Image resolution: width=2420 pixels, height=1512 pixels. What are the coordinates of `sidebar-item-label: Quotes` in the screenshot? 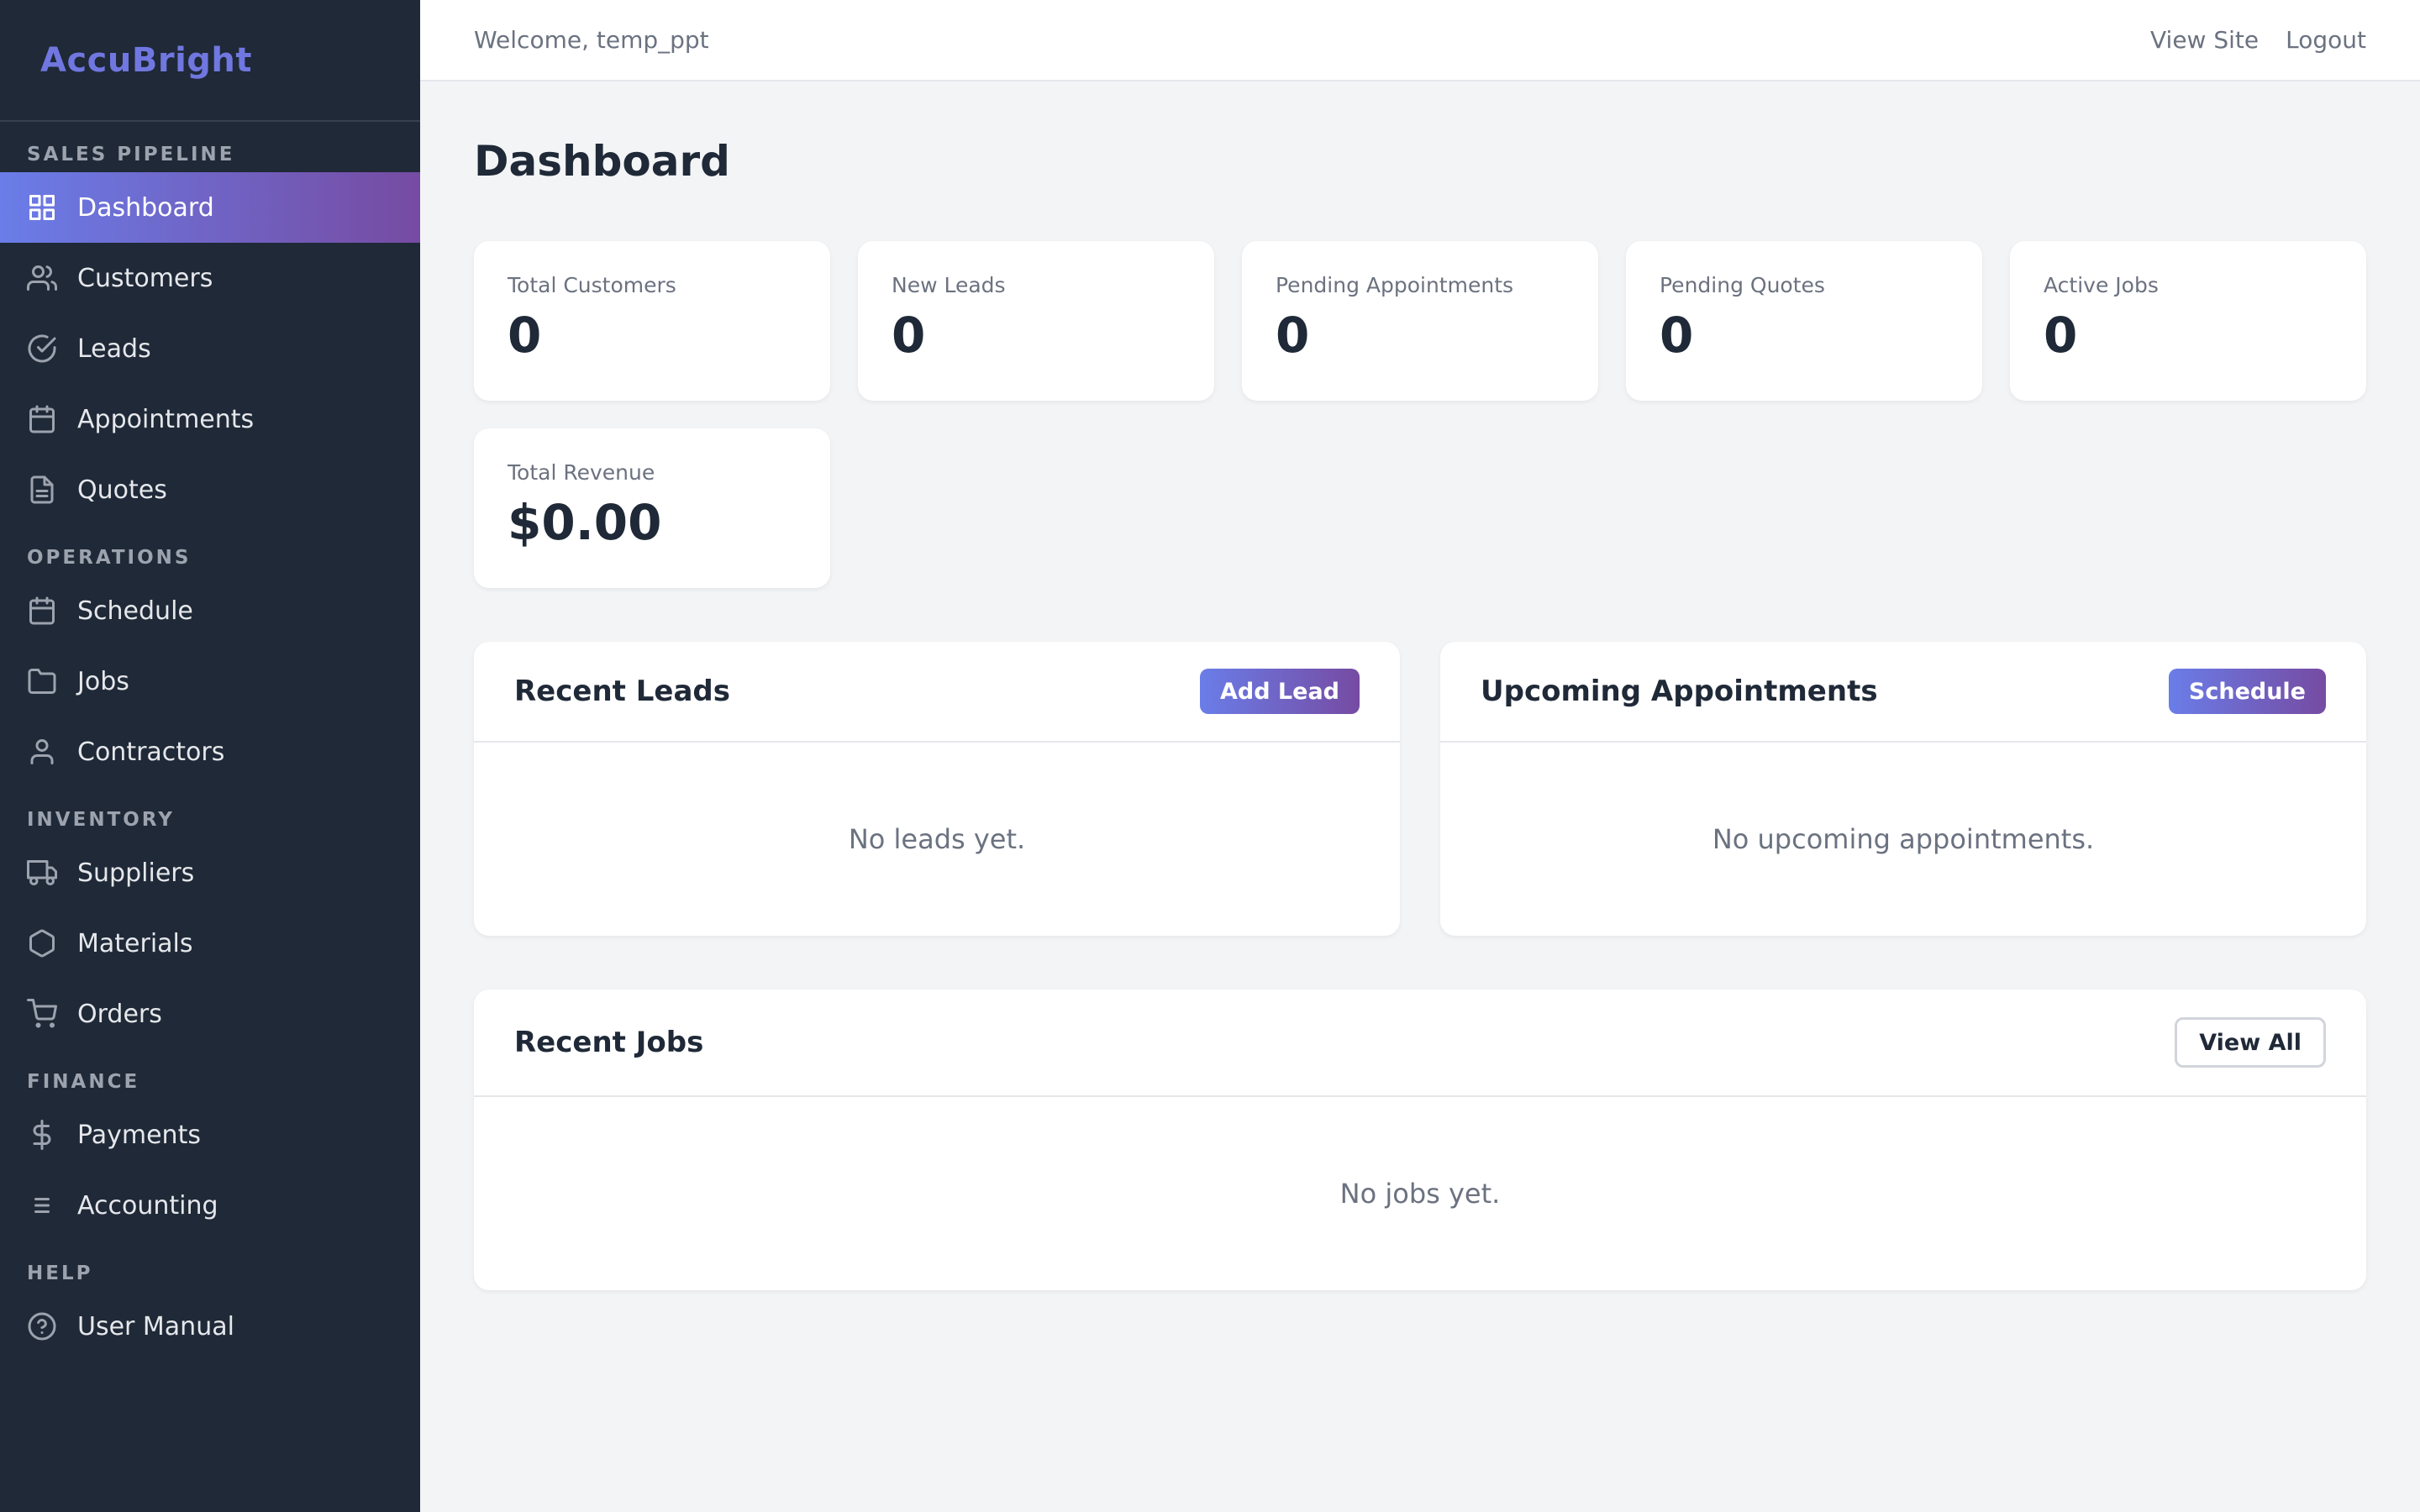 It's located at (122, 490).